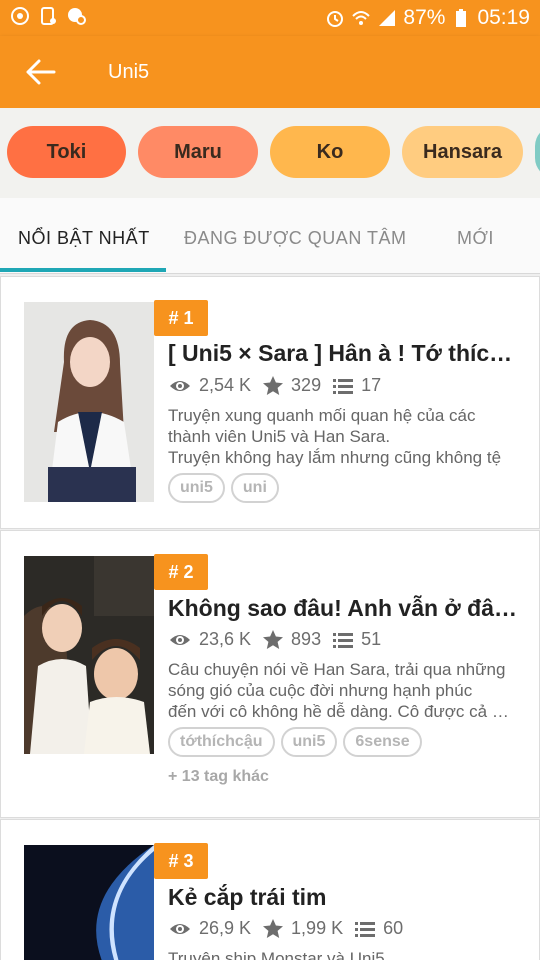 This screenshot has height=960, width=540. I want to click on story-stats: 2,54 K 329 17, so click(281, 385).